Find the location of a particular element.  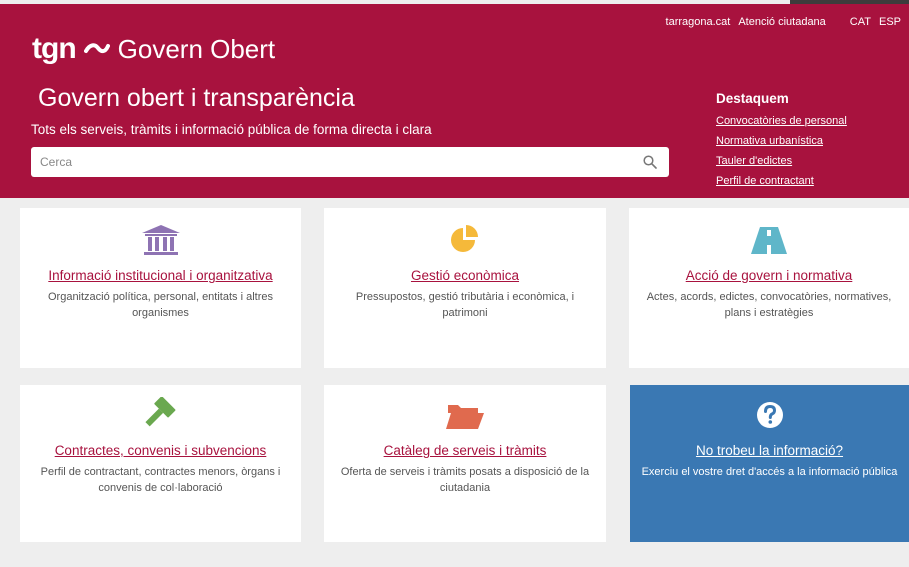

road-icon is located at coordinates (769, 240).